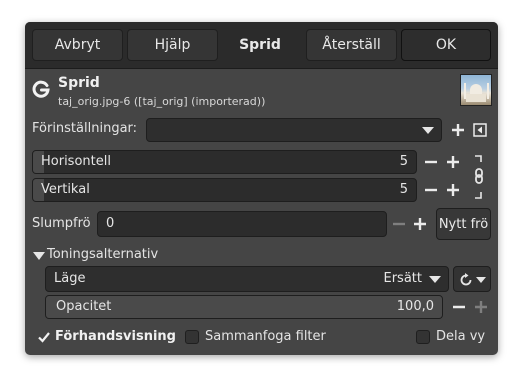 This screenshot has height=383, width=523. What do you see at coordinates (110, 223) in the screenshot?
I see `seed-value: 0` at bounding box center [110, 223].